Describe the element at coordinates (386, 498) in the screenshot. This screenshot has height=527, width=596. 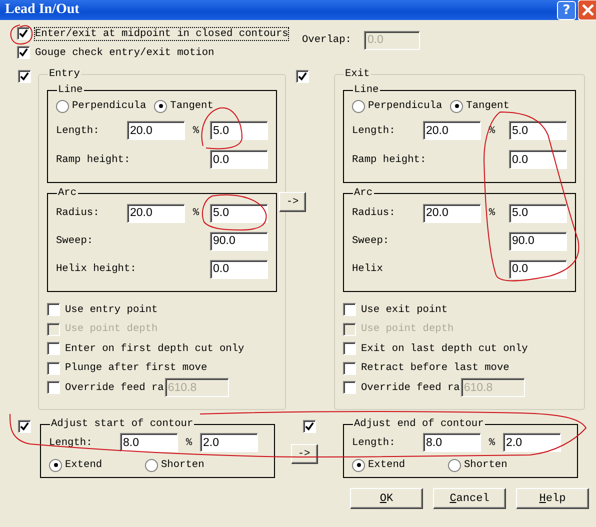
I see `dialog-button: OK` at that location.